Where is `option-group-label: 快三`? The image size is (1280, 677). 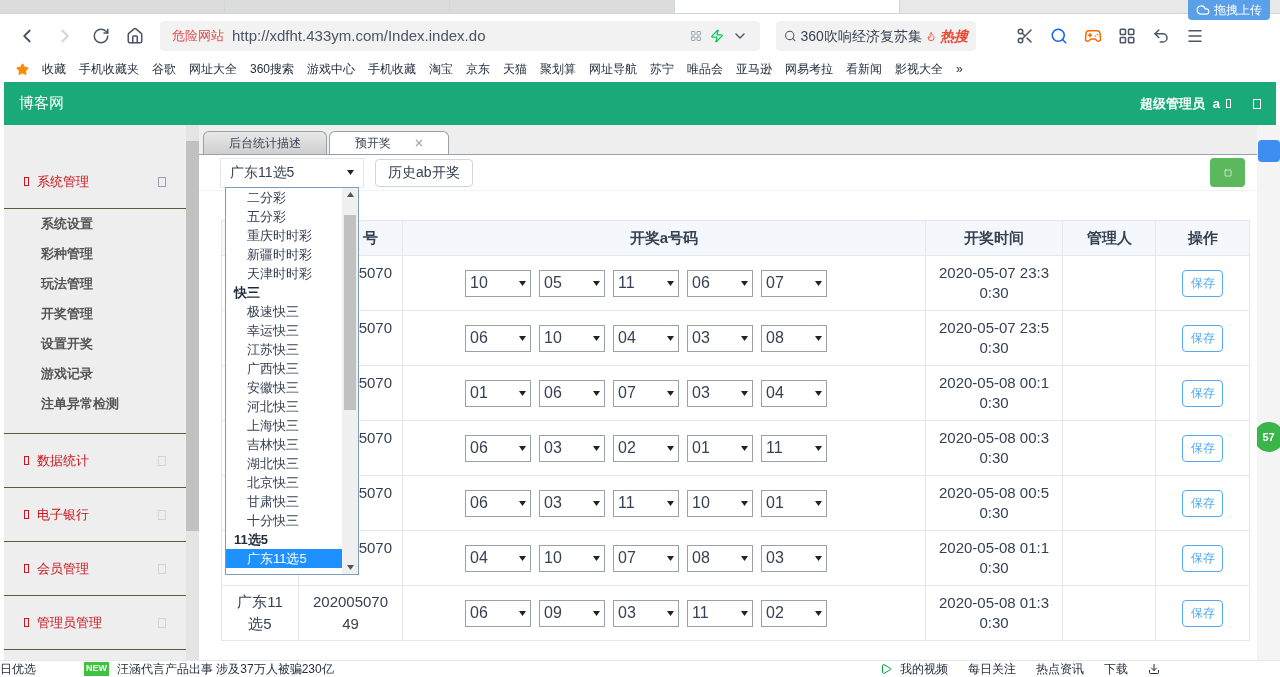 option-group-label: 快三 is located at coordinates (246, 293).